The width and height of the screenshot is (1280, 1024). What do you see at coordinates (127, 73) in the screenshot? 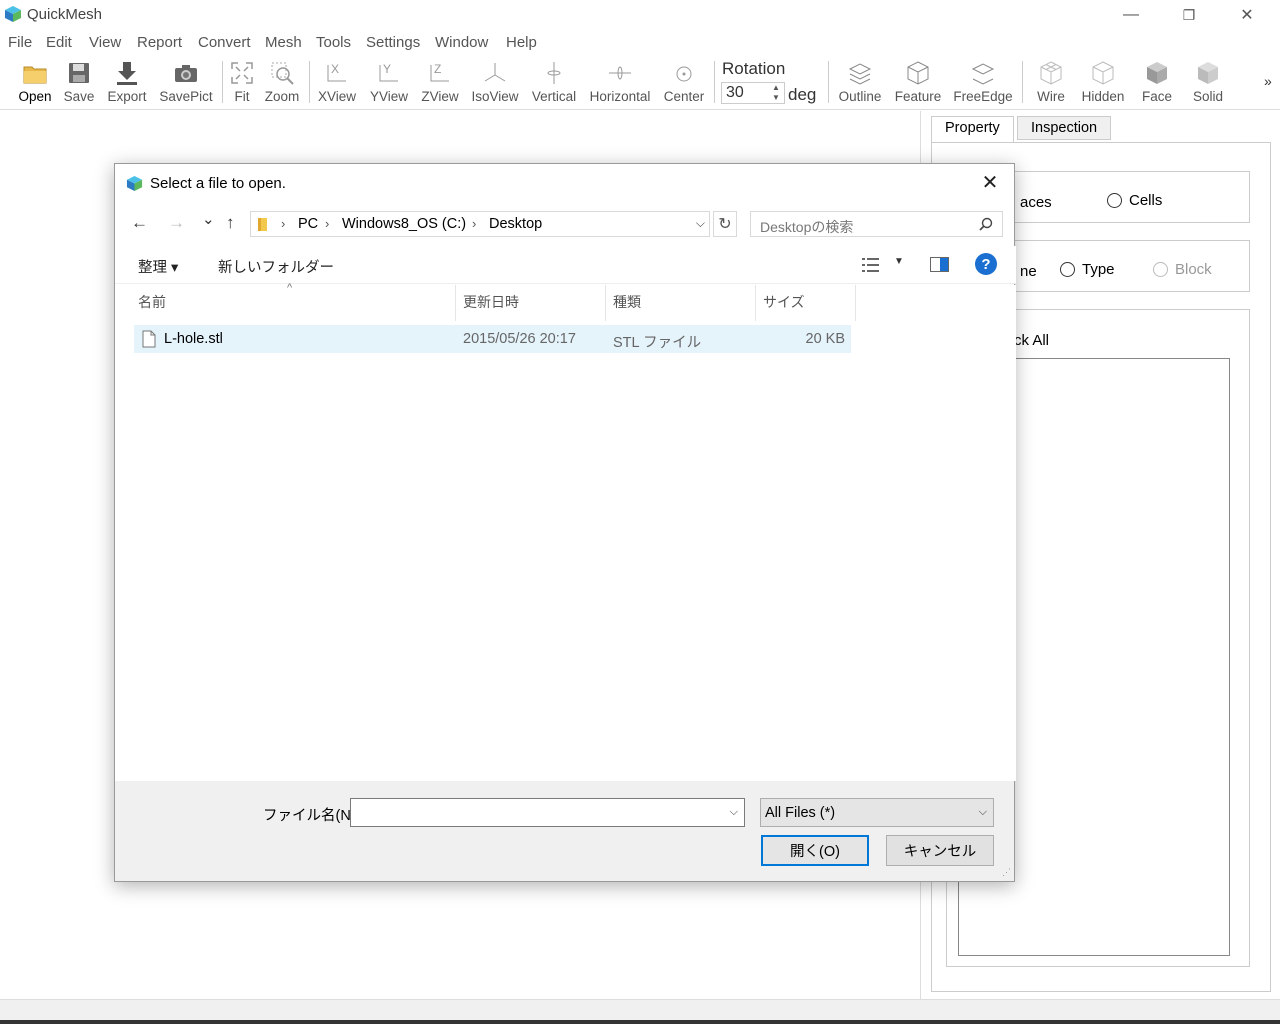
I see `download-arrow-icon` at bounding box center [127, 73].